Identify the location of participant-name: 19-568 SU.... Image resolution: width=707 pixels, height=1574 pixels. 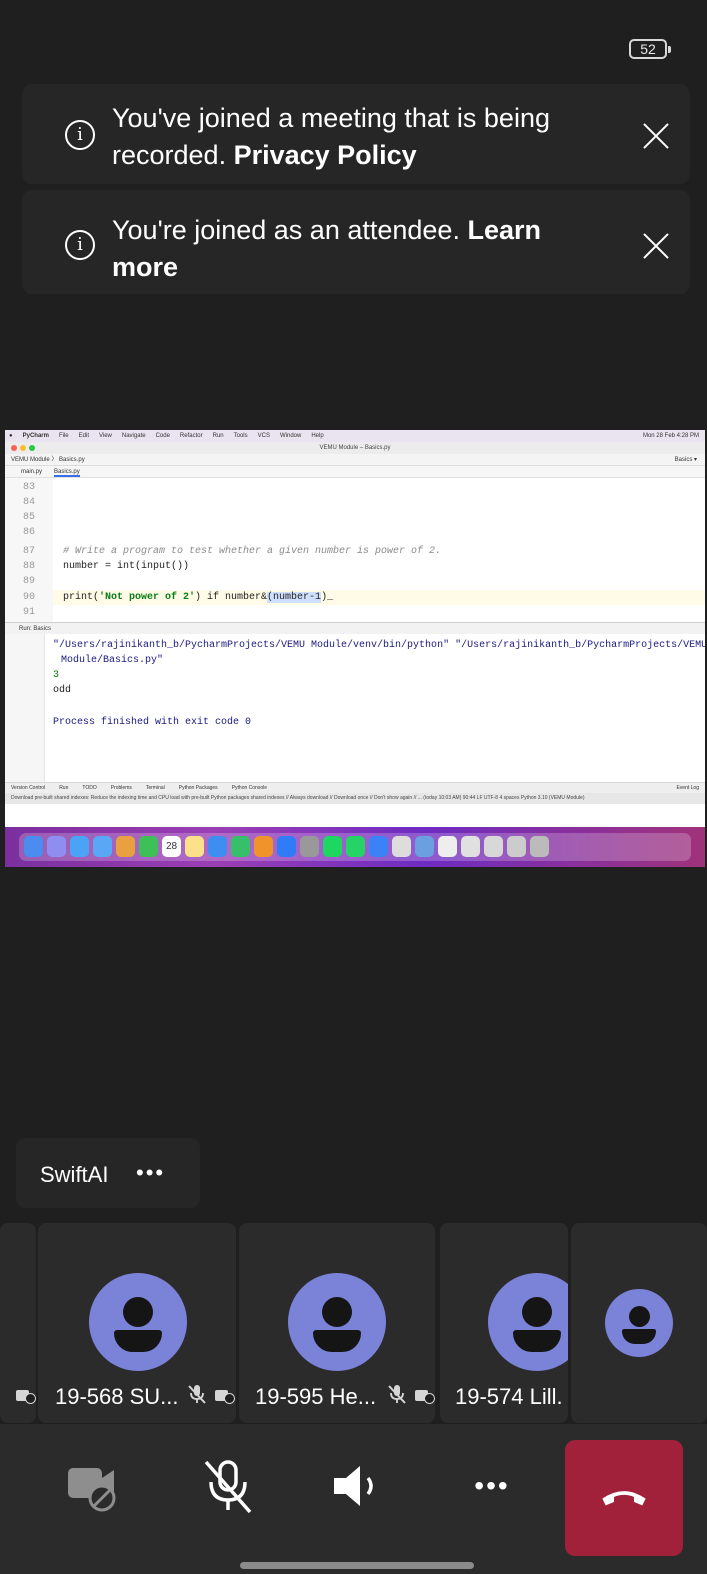
(117, 1396).